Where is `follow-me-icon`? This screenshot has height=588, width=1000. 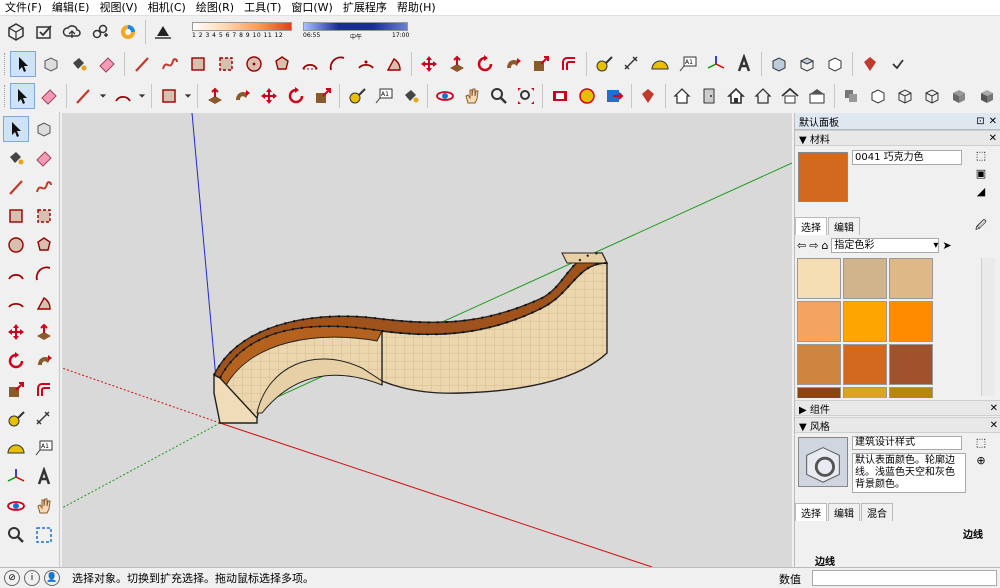
follow-me-icon is located at coordinates (241, 96).